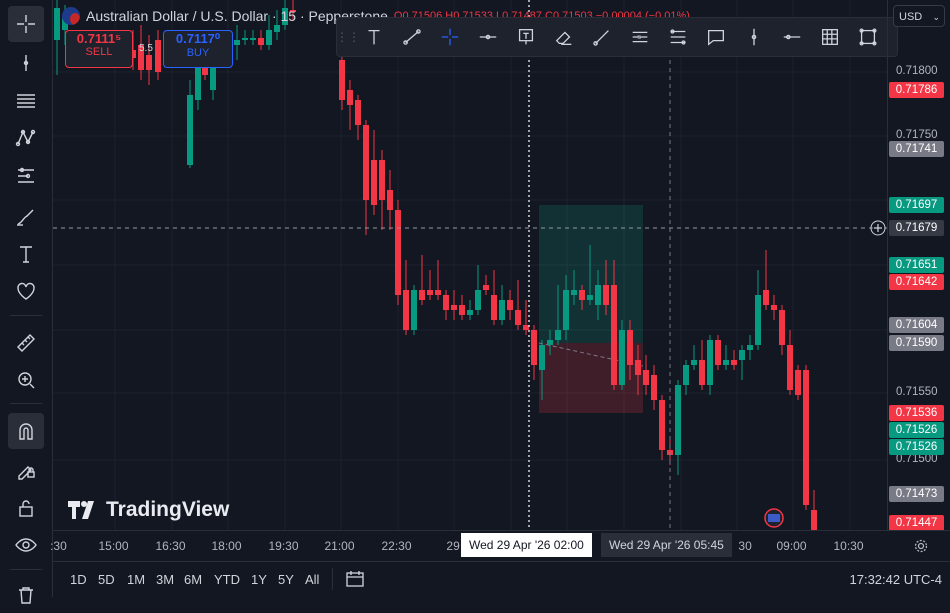 Image resolution: width=950 pixels, height=613 pixels. Describe the element at coordinates (26, 545) in the screenshot. I see `eye-icon` at that location.